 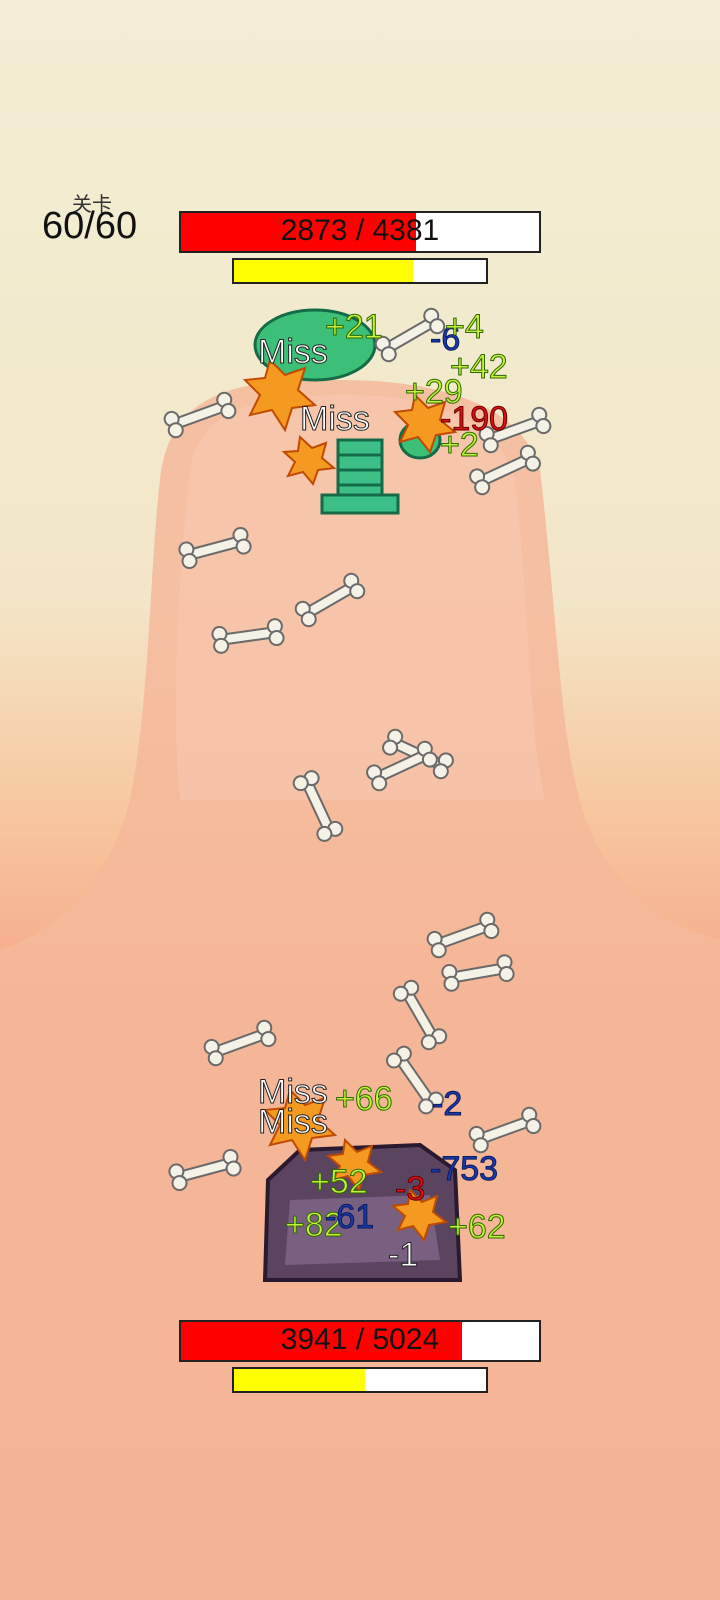 I want to click on floating-number: -61, so click(x=349, y=1217).